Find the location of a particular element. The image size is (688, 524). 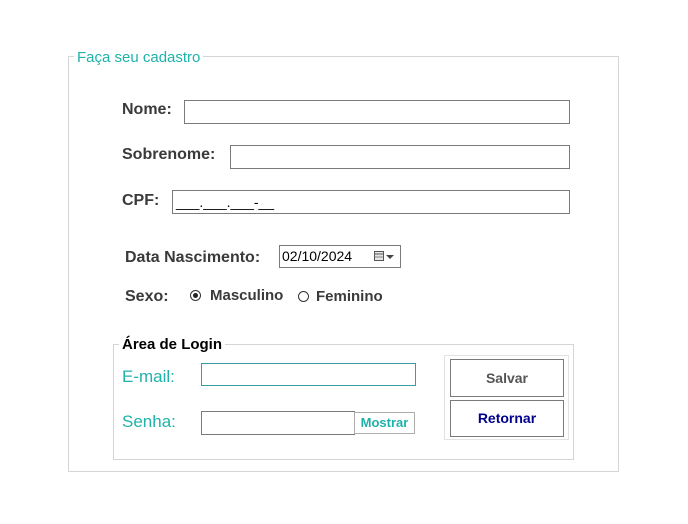

radio-masculino-label: Masculino is located at coordinates (246, 295).